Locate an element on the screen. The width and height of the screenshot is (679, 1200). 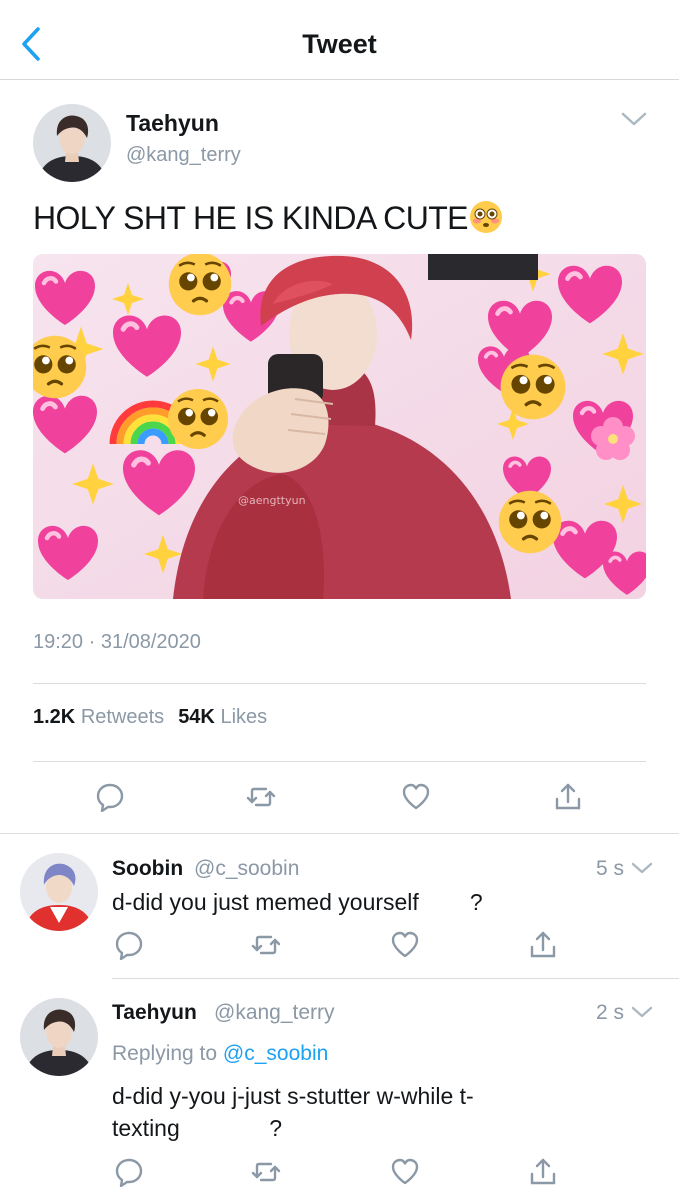
replying-to: Replying to @c_soobin is located at coordinates (220, 1054).